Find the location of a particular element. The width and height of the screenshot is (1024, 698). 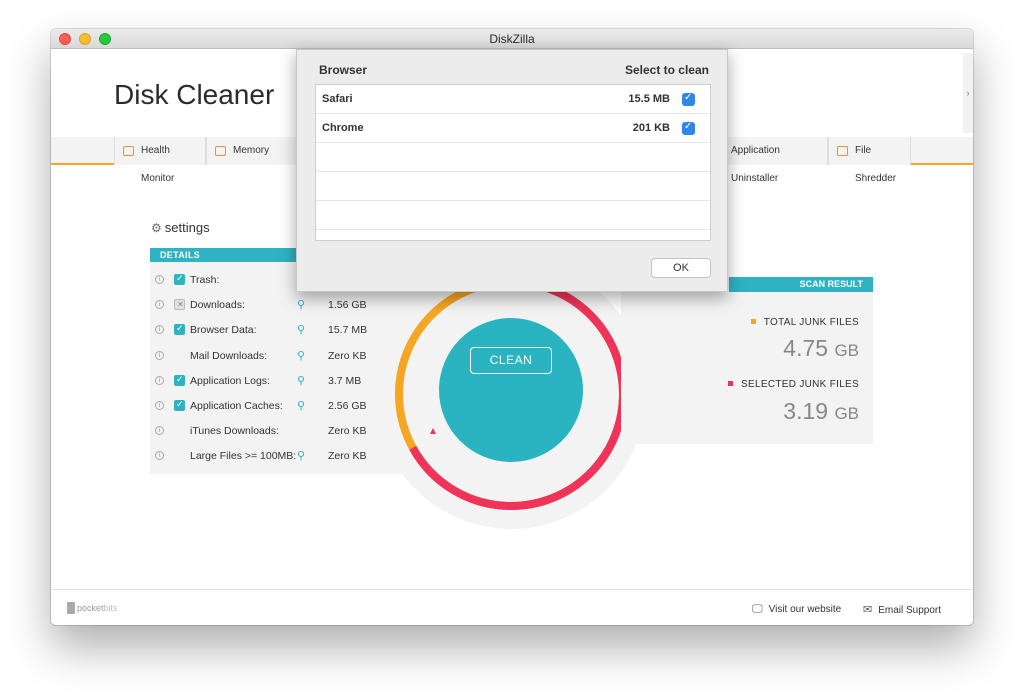

scan-result-header: SCAN RESULT is located at coordinates (801, 284).